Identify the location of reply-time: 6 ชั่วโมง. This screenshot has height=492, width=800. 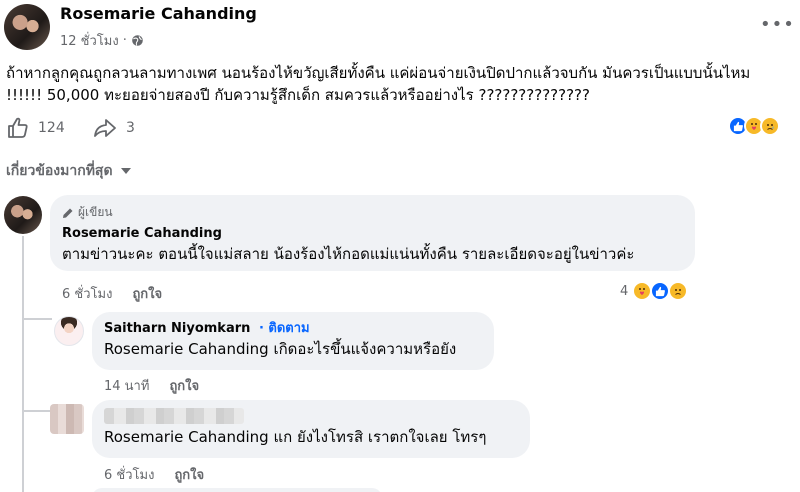
(129, 474).